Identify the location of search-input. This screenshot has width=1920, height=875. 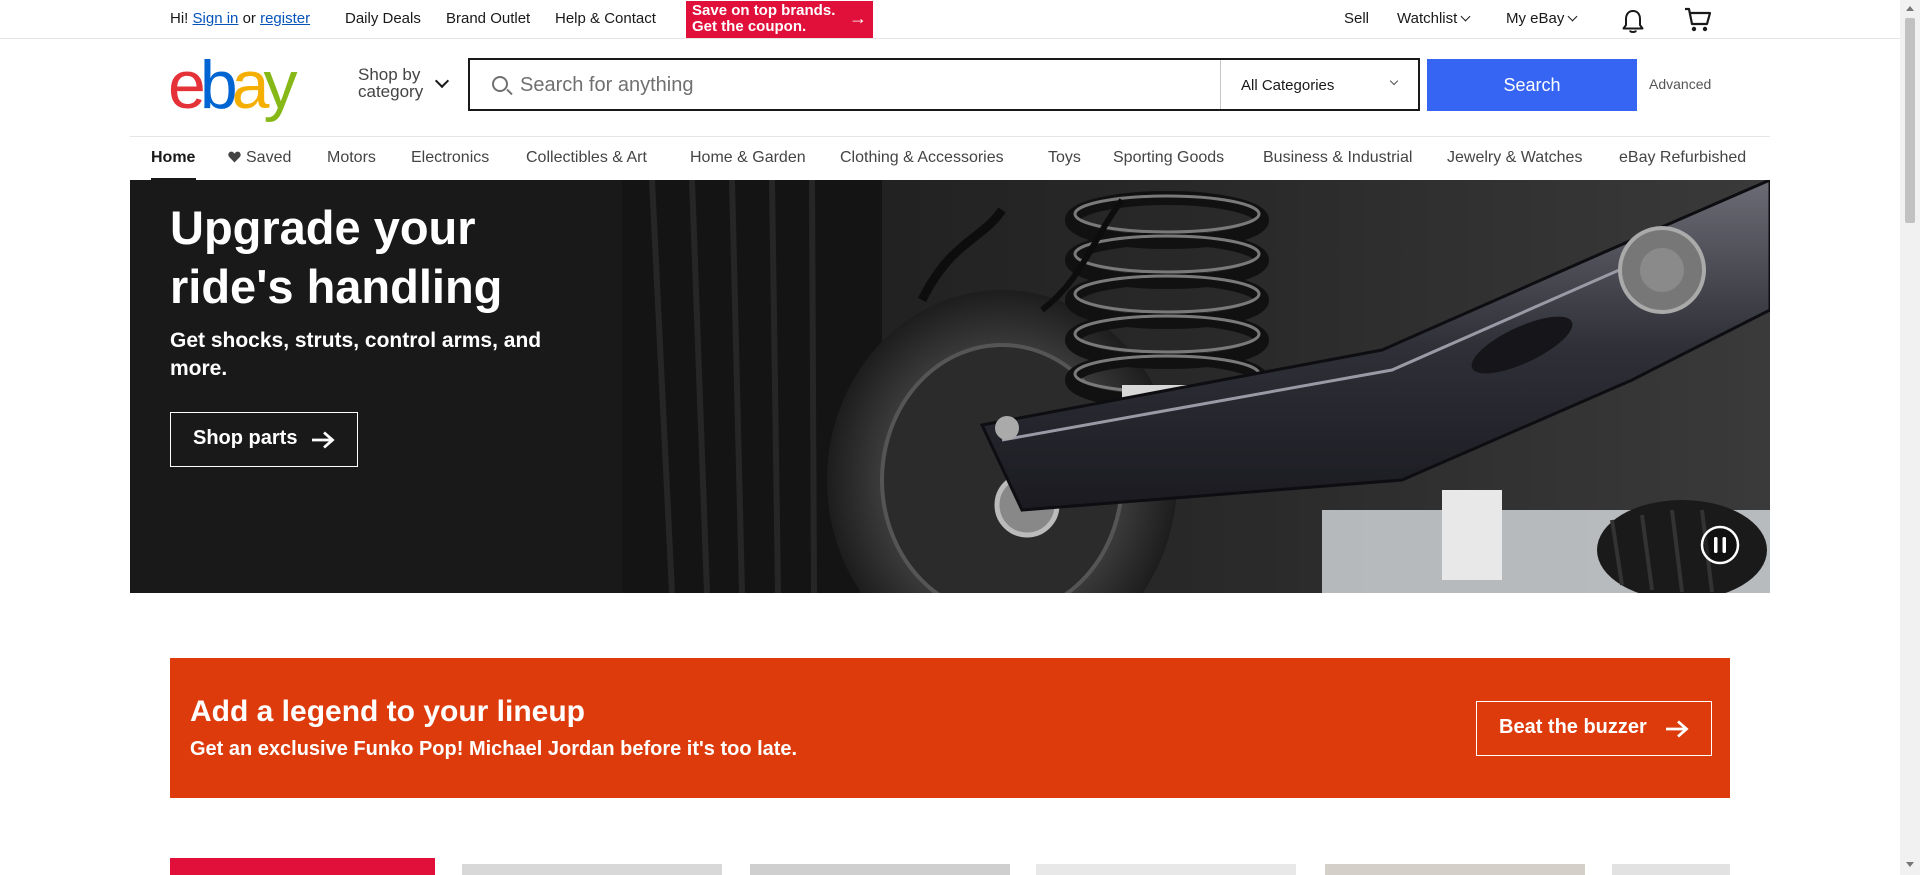
(860, 85).